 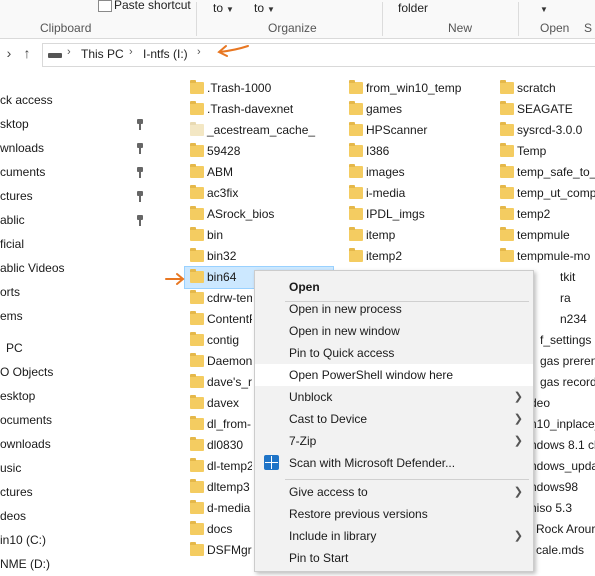 What do you see at coordinates (547, 151) in the screenshot?
I see `folder-item: Temp` at bounding box center [547, 151].